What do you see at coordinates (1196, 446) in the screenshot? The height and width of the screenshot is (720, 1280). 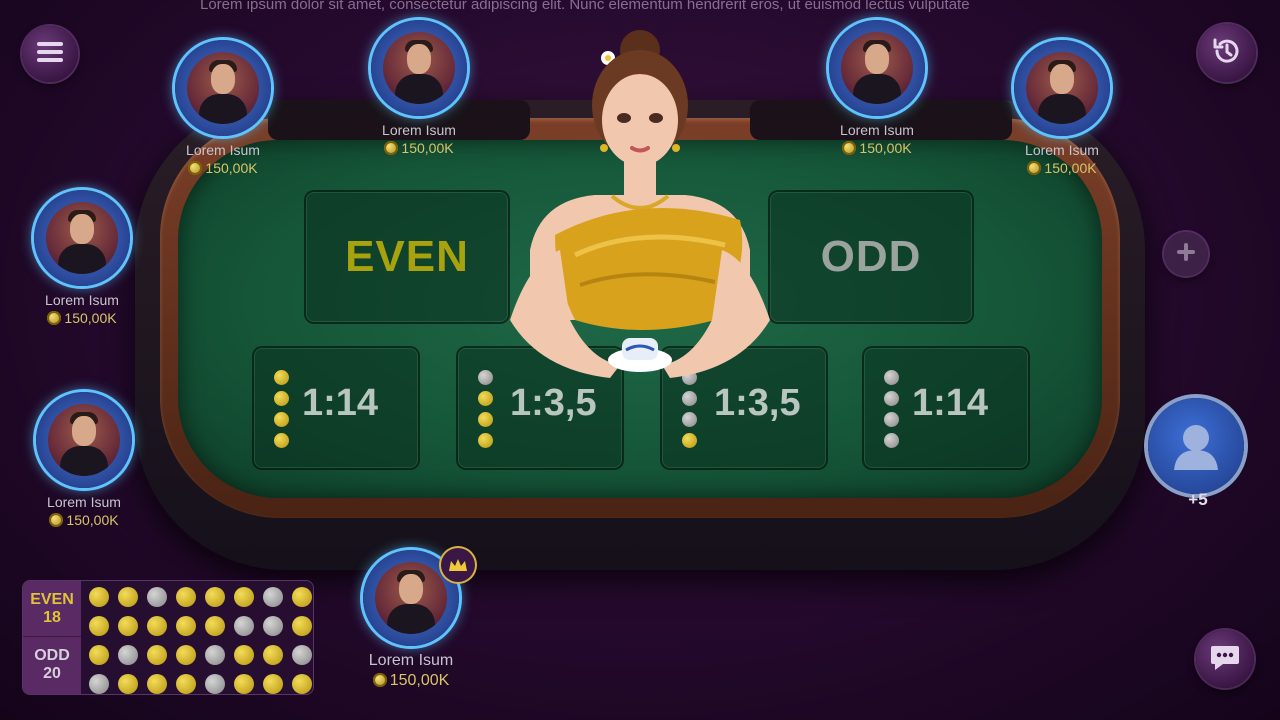 I see `user-icon` at bounding box center [1196, 446].